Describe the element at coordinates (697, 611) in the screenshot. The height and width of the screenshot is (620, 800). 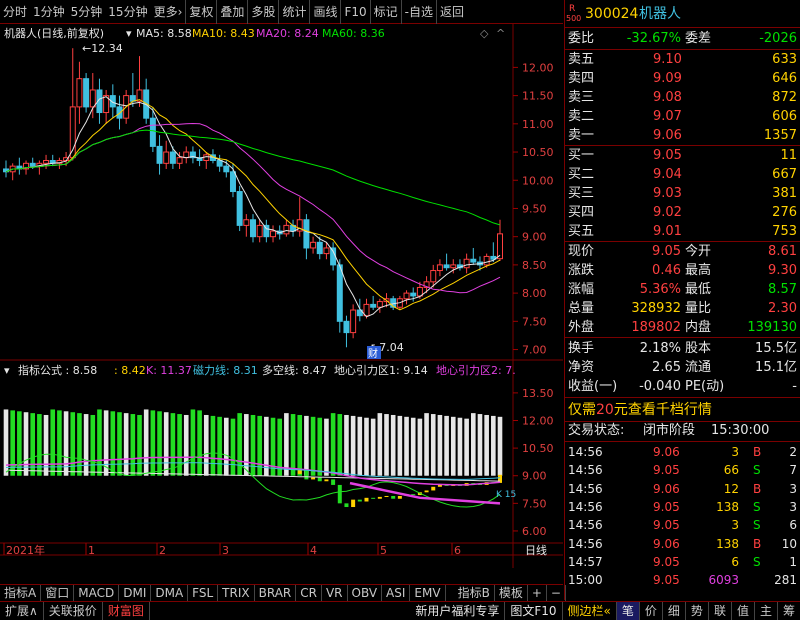
I see `tab-trend: 势` at that location.